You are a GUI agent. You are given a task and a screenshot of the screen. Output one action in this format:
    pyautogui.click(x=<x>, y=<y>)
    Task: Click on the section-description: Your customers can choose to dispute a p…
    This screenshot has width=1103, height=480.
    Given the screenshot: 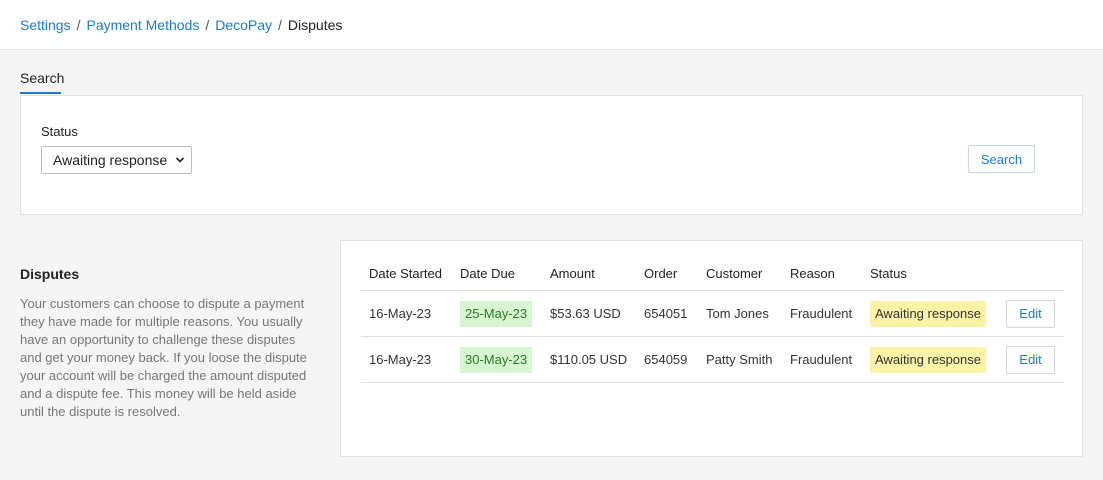 What is the action you would take?
    pyautogui.click(x=163, y=357)
    